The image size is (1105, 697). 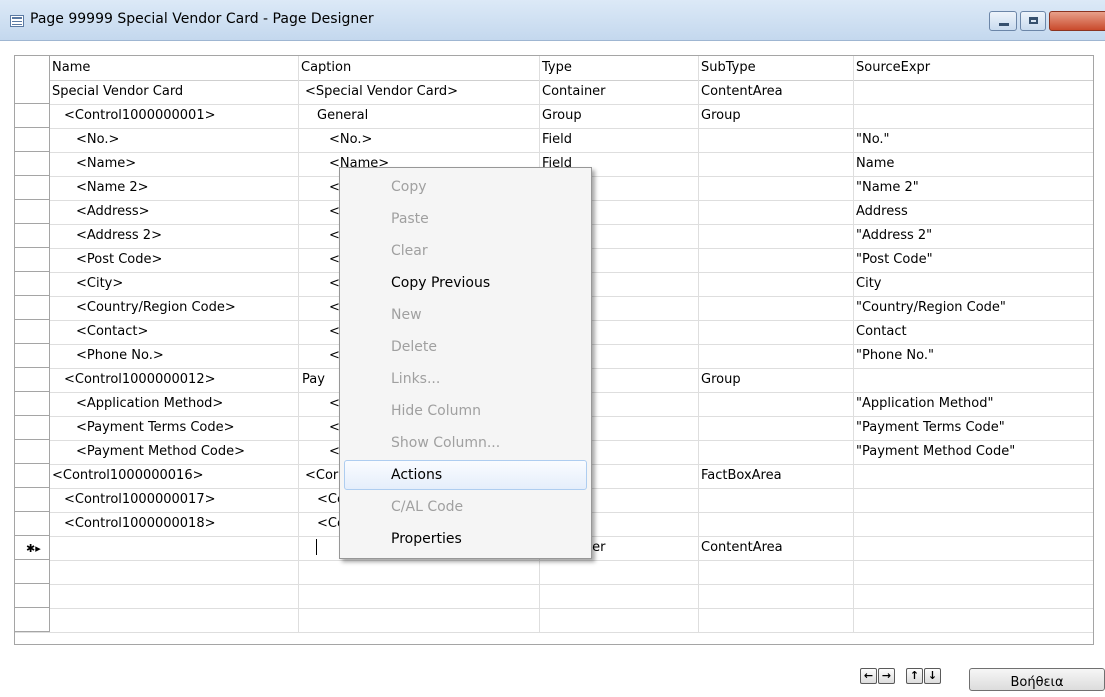 I want to click on menu-item-c-al-code: C/AL Code, so click(x=465, y=507).